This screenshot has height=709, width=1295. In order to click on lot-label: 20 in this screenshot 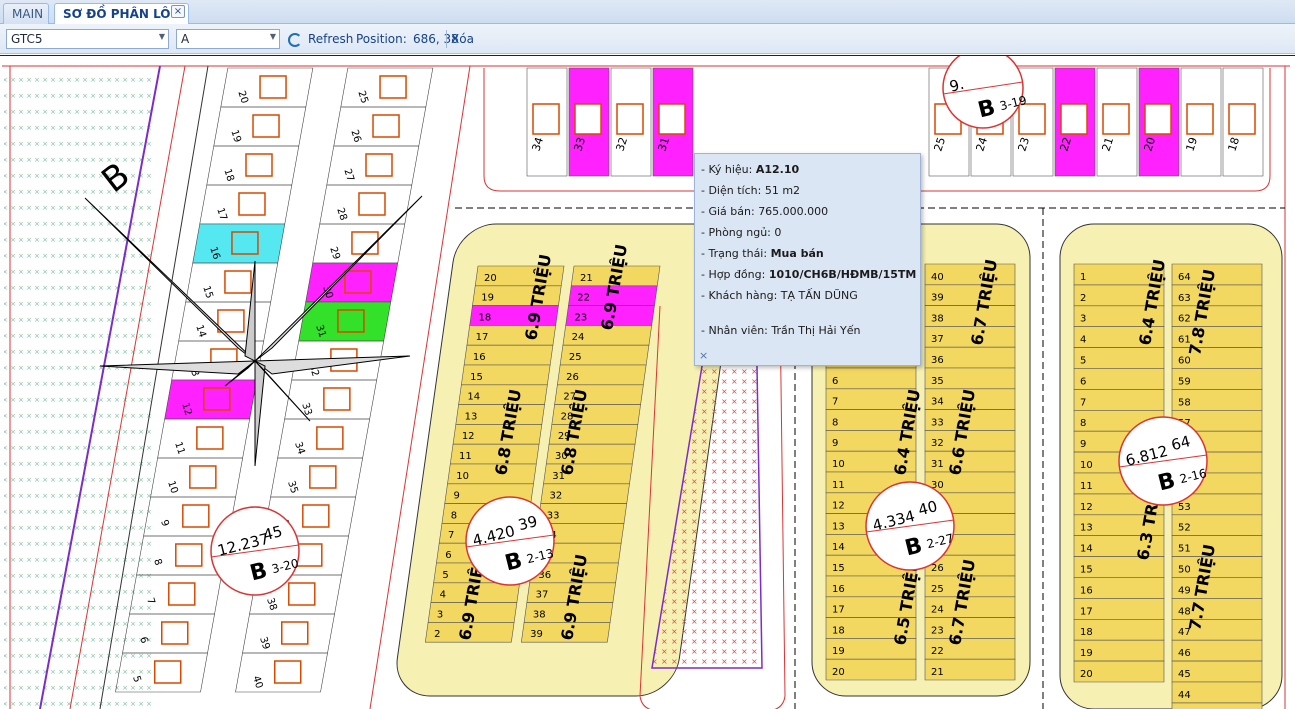, I will do `click(242, 98)`.